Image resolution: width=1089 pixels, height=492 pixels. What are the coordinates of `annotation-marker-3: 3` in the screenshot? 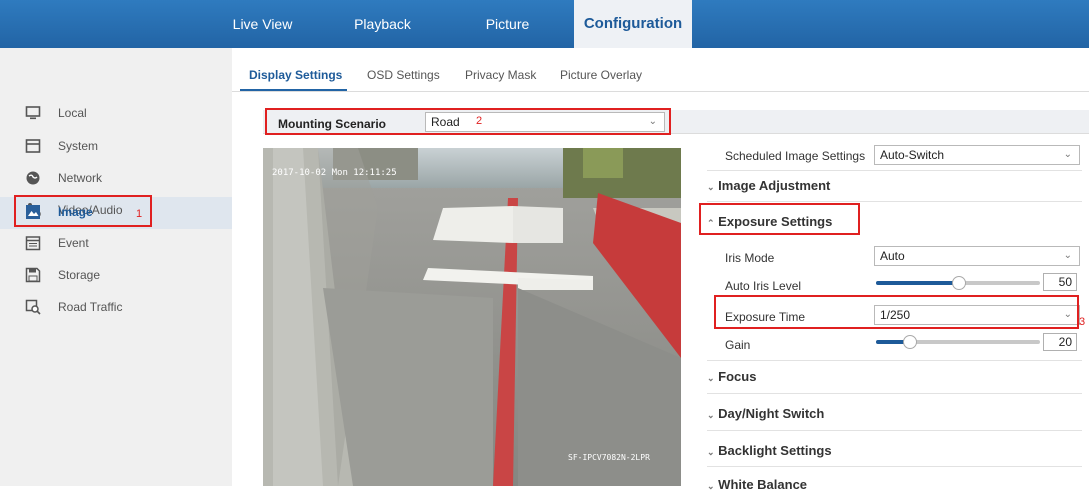 It's located at (1082, 322).